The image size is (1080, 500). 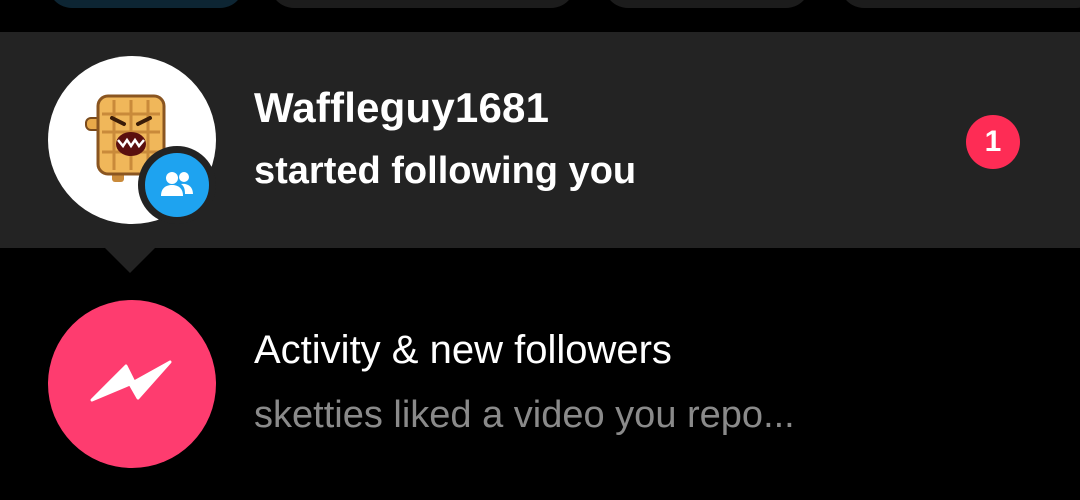 I want to click on top-chip-row, so click(x=540, y=6).